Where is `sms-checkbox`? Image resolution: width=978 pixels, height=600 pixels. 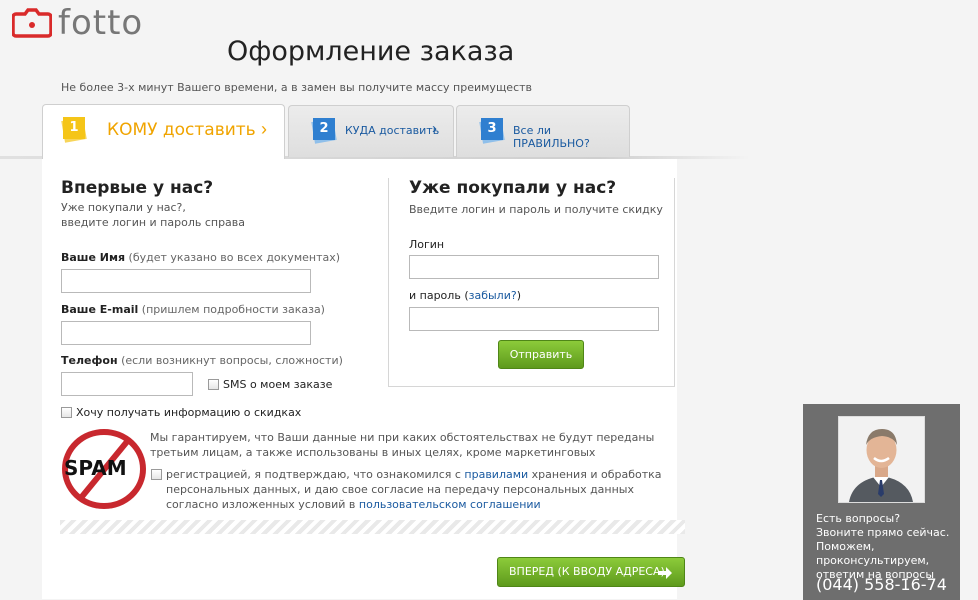 sms-checkbox is located at coordinates (213, 384).